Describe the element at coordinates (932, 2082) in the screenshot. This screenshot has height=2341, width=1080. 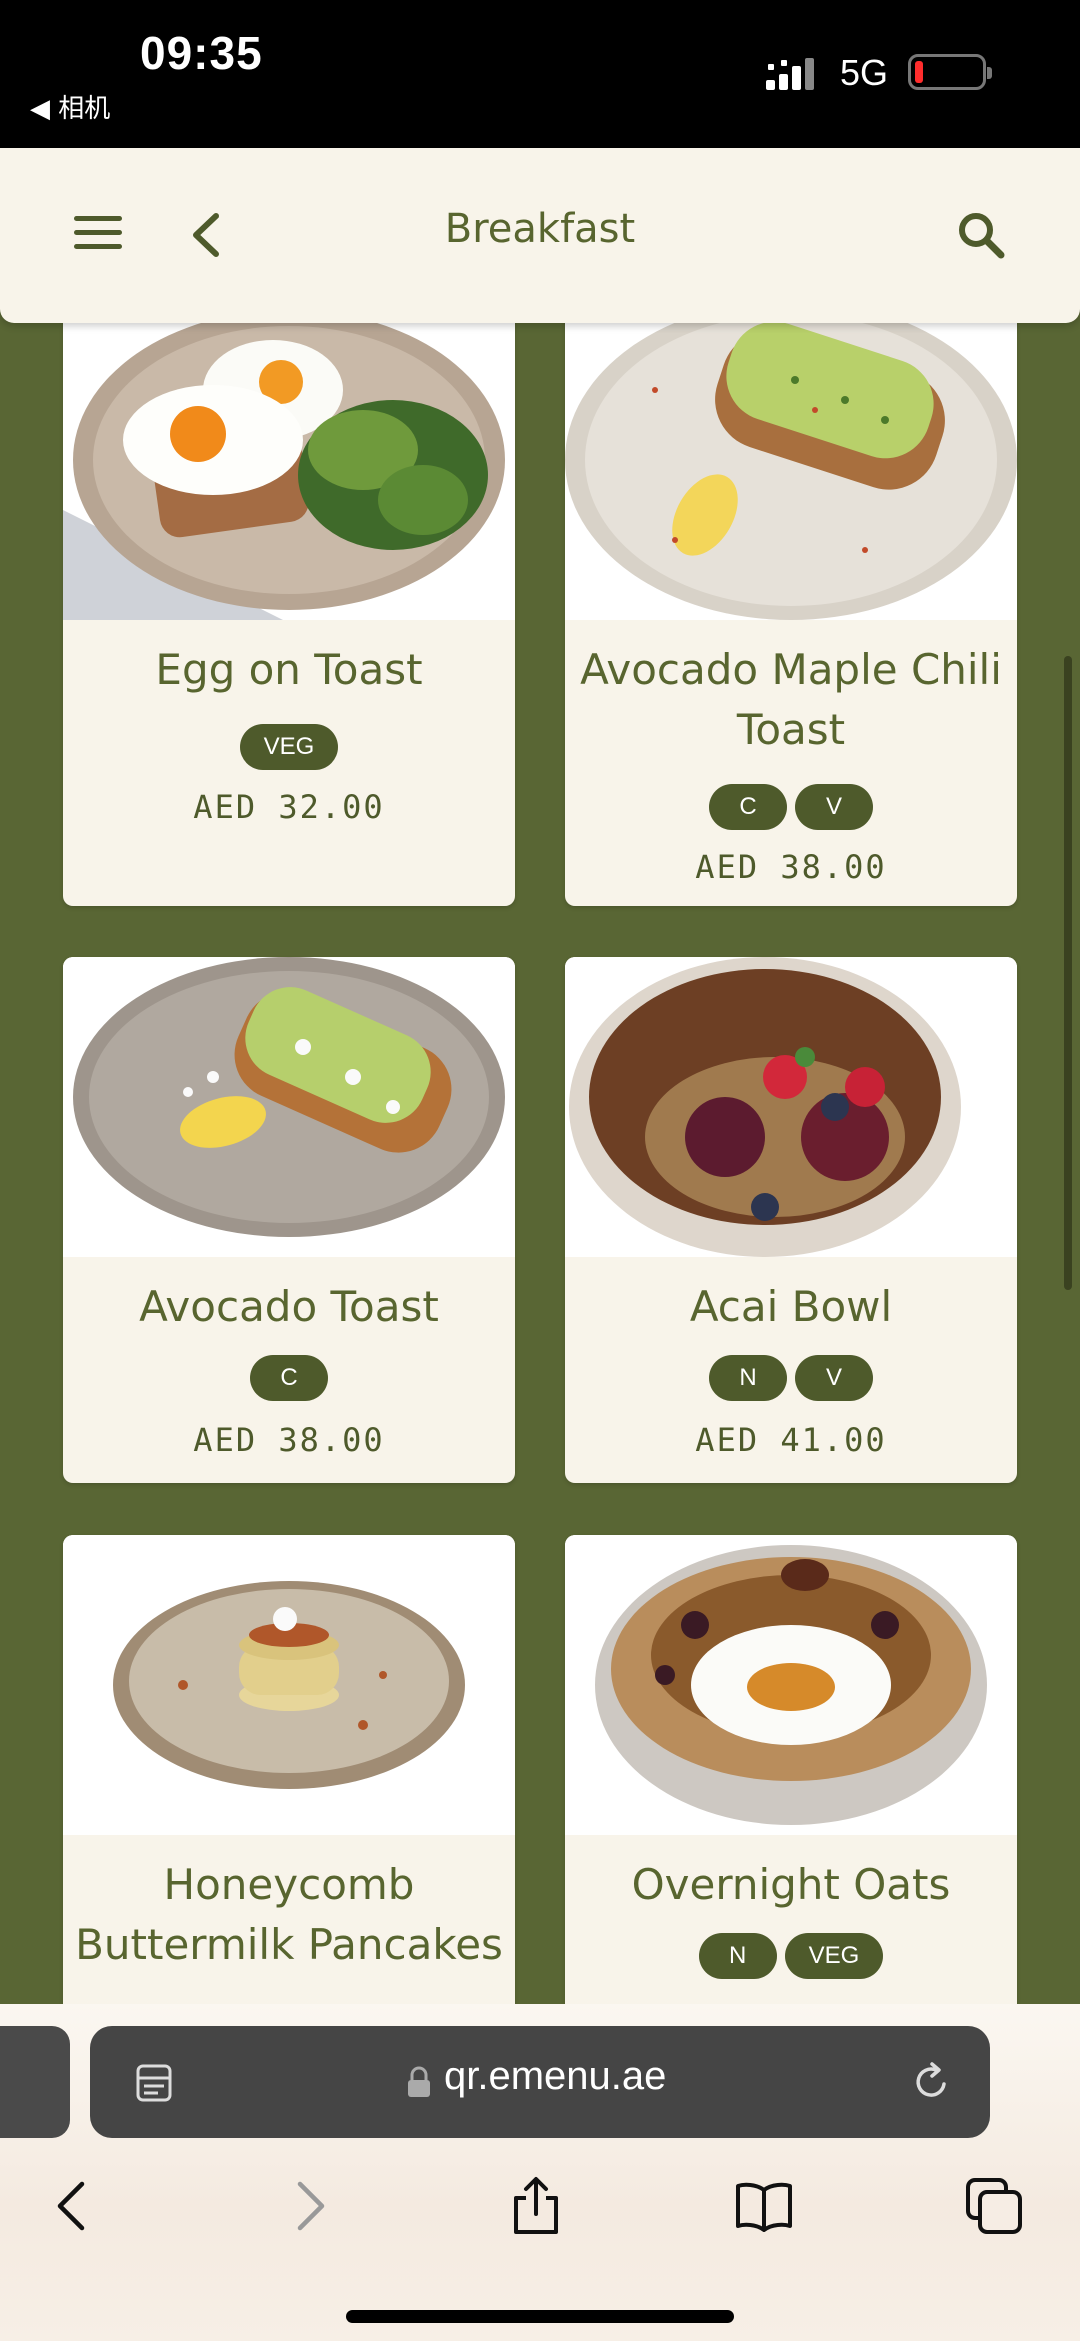
I see `reload-icon` at that location.